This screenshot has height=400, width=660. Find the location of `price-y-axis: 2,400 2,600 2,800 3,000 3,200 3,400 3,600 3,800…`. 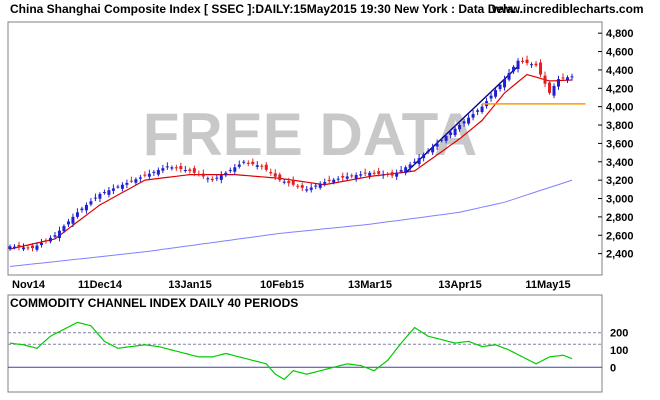

price-y-axis: 2,400 2,600 2,800 3,000 3,200 3,400 3,600 3,800… is located at coordinates (616, 144).